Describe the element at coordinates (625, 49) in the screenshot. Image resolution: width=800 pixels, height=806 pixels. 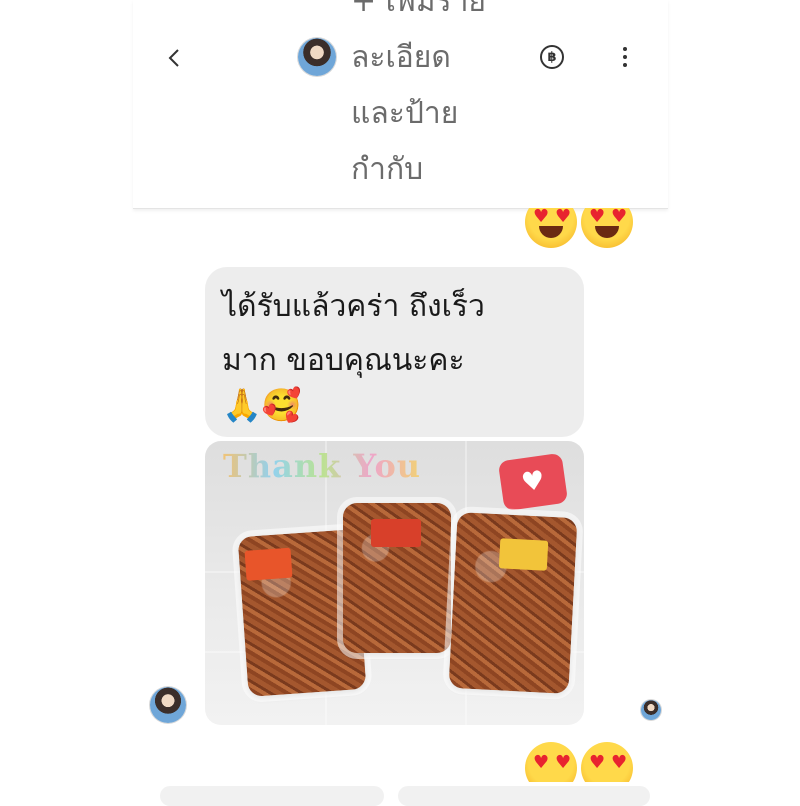
I see `kebab-menu-icon` at that location.